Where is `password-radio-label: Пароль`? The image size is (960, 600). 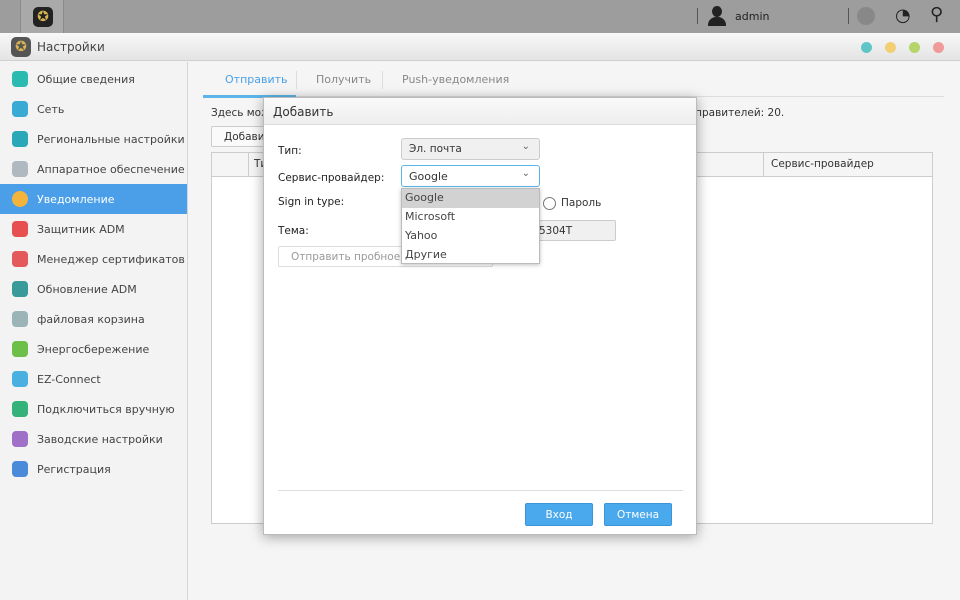
password-radio-label: Пароль is located at coordinates (581, 203).